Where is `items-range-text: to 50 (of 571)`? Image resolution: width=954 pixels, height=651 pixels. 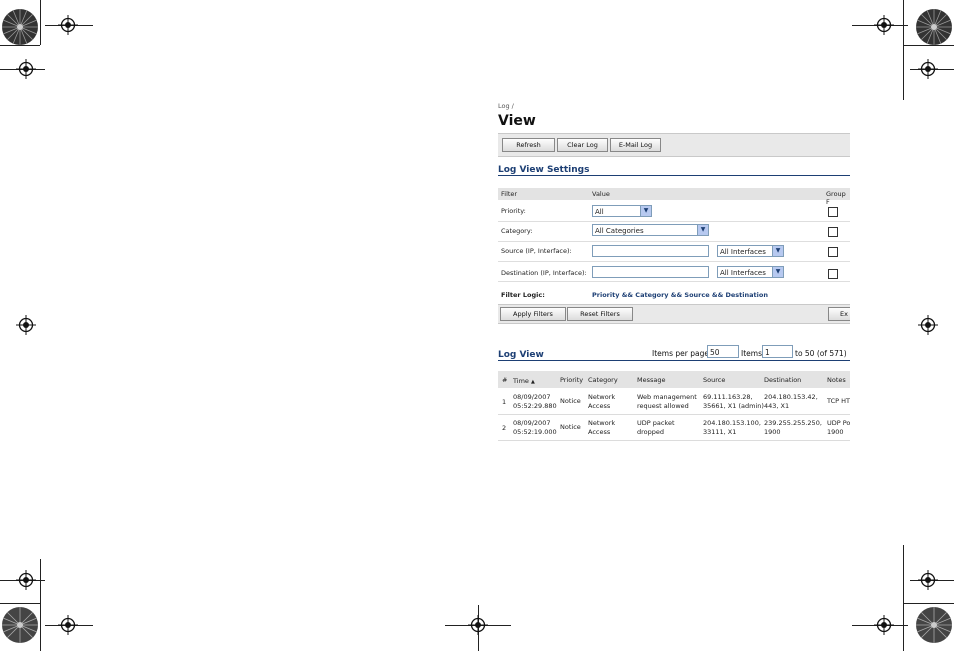
items-range-text: to 50 (of 571) is located at coordinates (821, 353).